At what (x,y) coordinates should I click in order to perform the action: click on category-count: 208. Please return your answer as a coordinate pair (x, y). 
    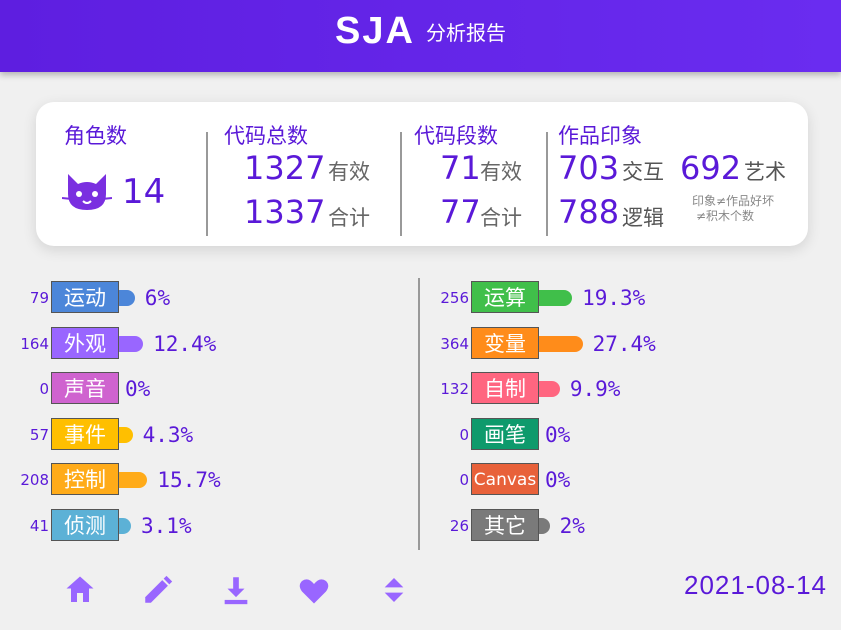
    Looking at the image, I should click on (34, 480).